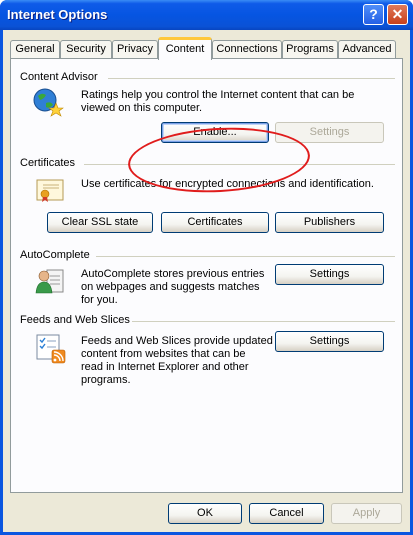  Describe the element at coordinates (59, 77) in the screenshot. I see `content-advisor-label: Content Advisor` at that location.